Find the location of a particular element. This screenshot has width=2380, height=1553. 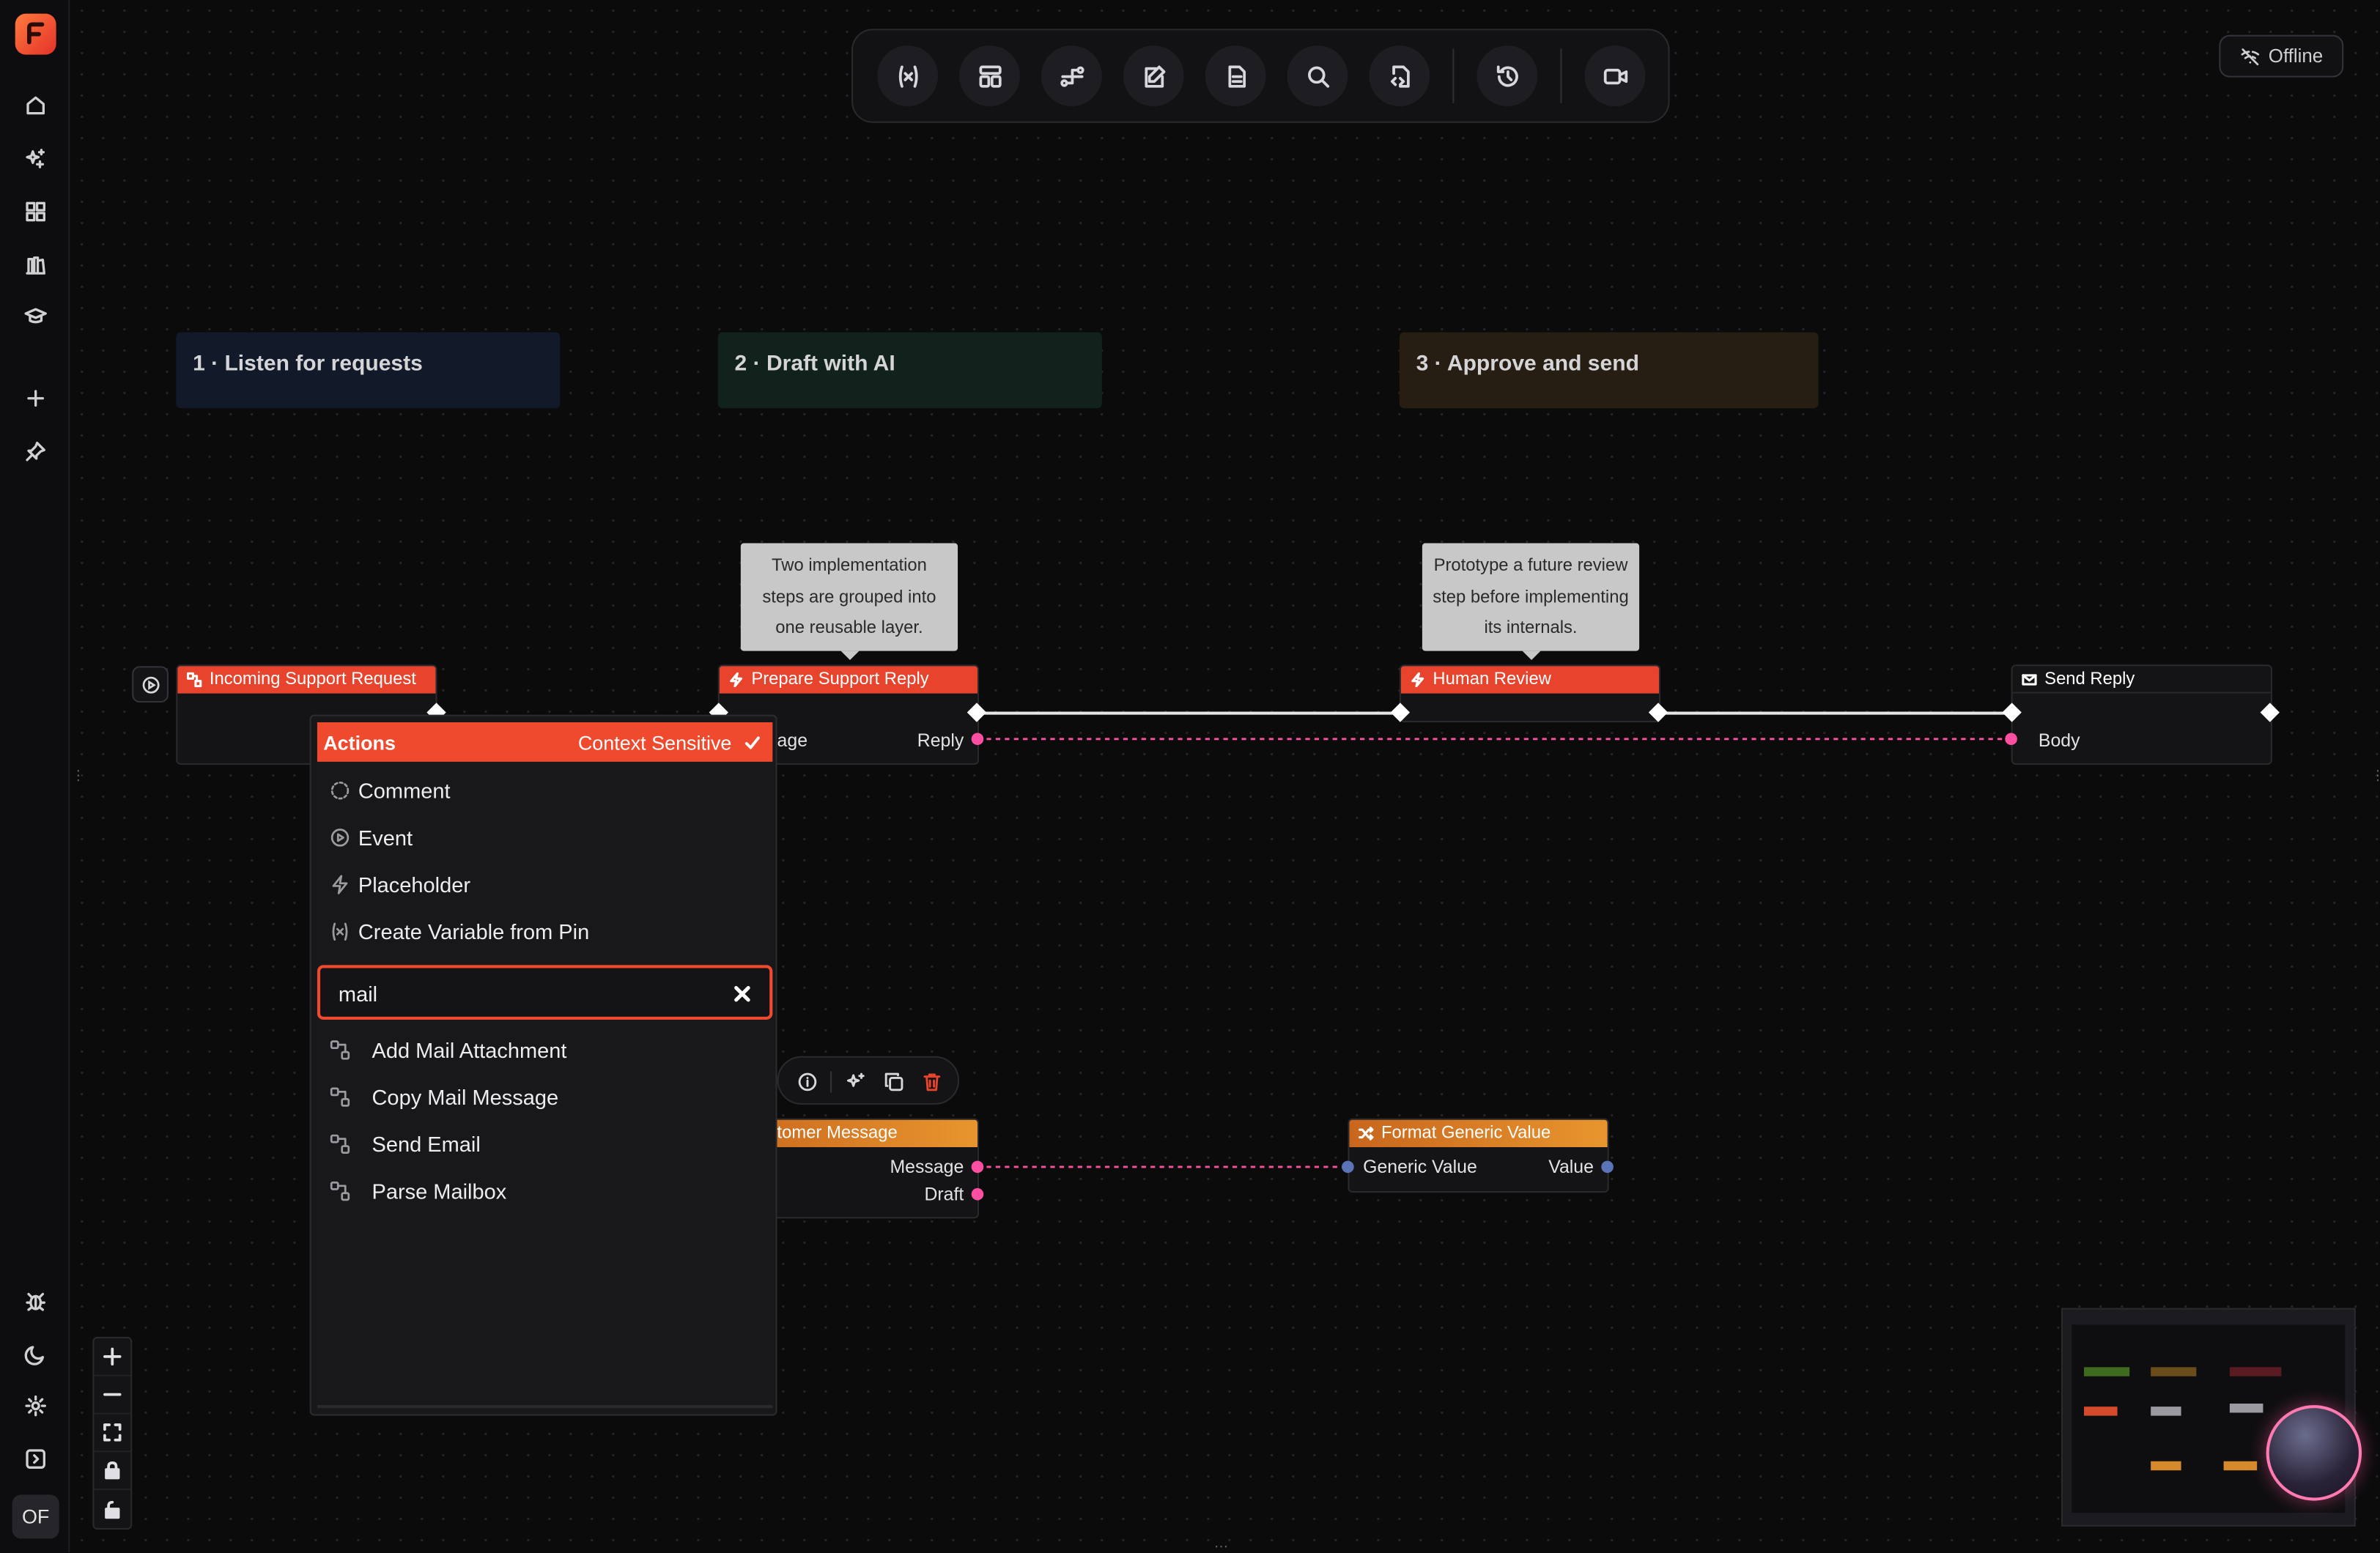

learn-button is located at coordinates (35, 315).